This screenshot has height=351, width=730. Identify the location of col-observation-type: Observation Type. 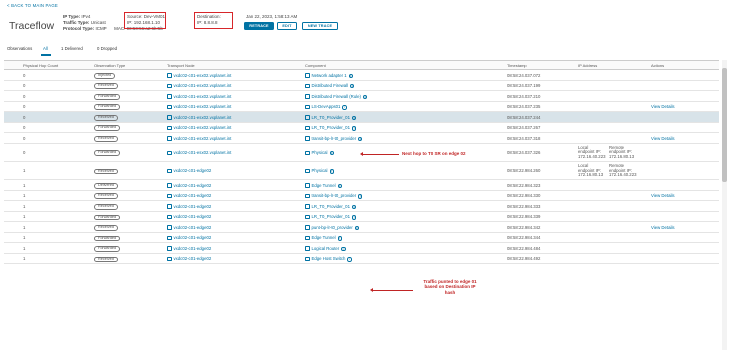
(109, 65).